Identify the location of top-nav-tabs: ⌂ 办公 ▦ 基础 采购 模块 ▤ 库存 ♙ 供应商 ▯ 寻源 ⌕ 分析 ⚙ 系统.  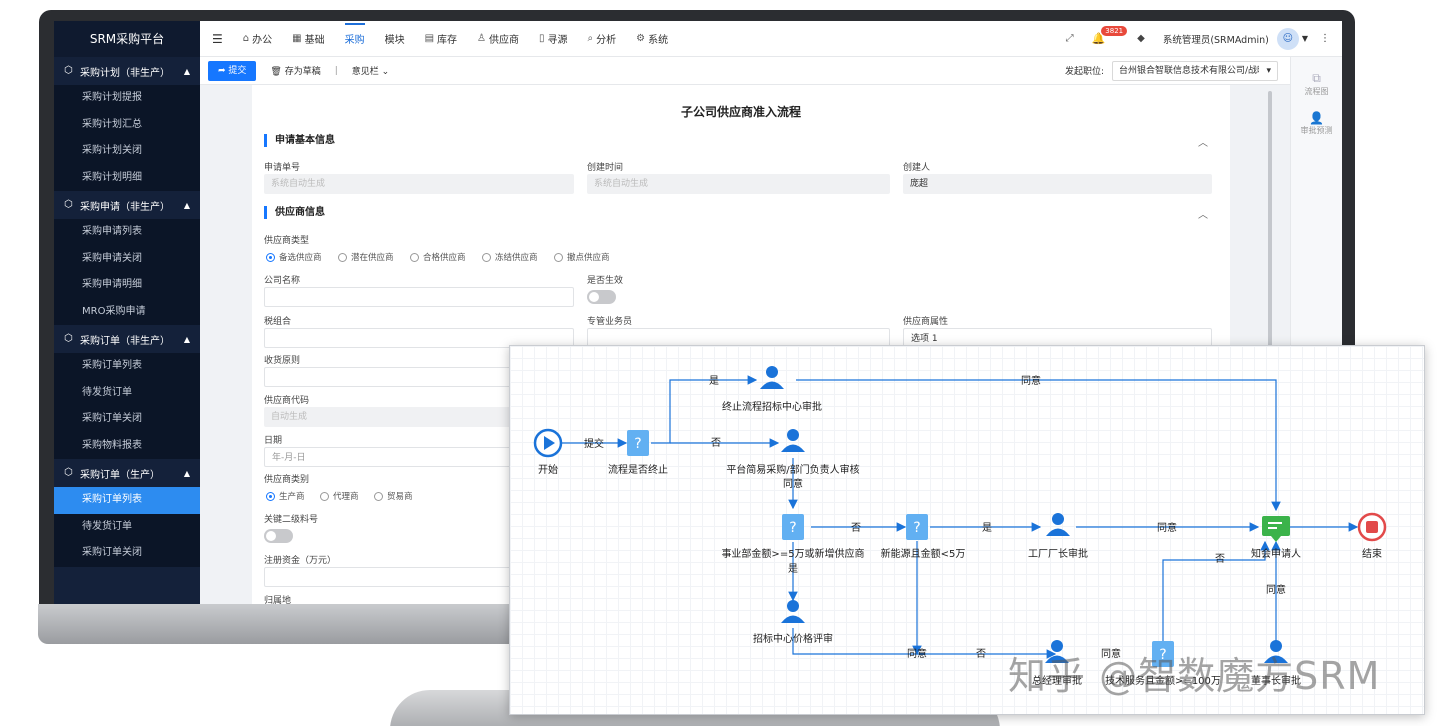
(445, 34).